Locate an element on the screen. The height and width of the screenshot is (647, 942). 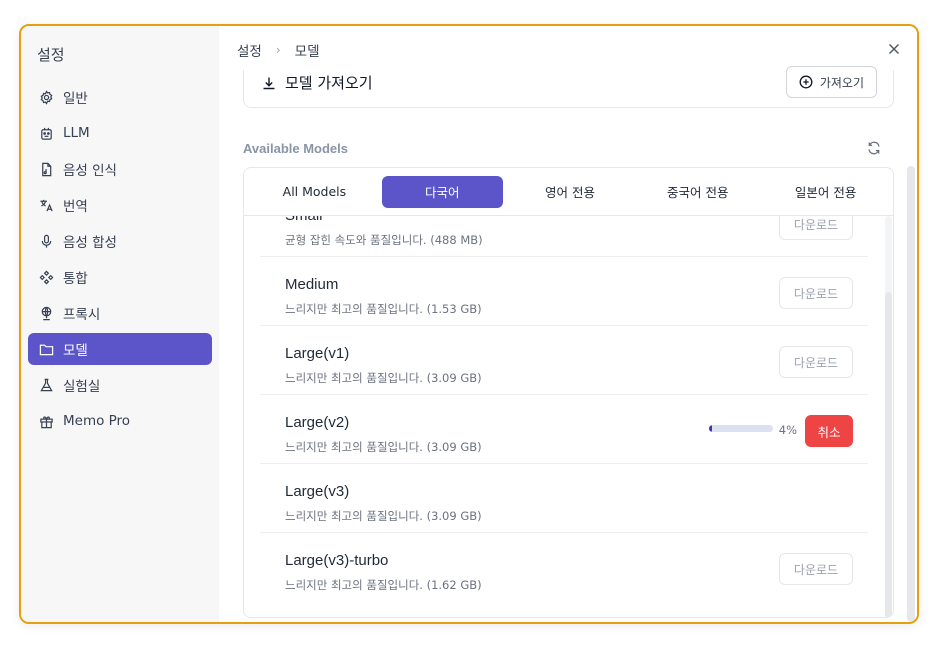
model-description: 느리지만 최고의 품질입니다. (1.62 GB) is located at coordinates (383, 585).